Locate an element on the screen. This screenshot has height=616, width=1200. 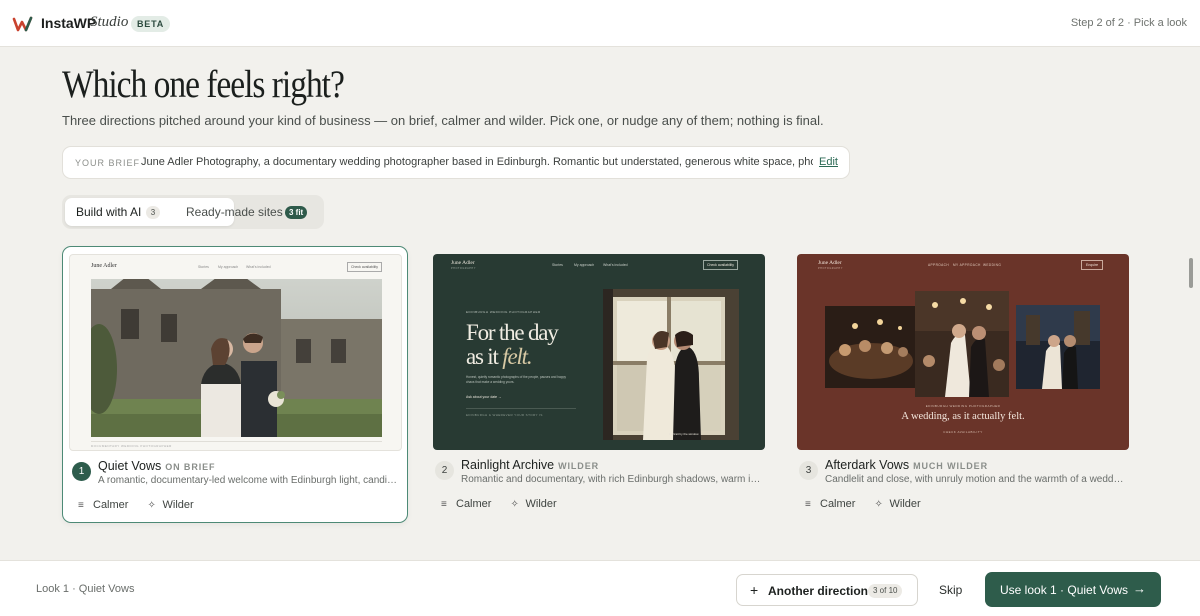
wedding-couple-photo is located at coordinates (236, 358).